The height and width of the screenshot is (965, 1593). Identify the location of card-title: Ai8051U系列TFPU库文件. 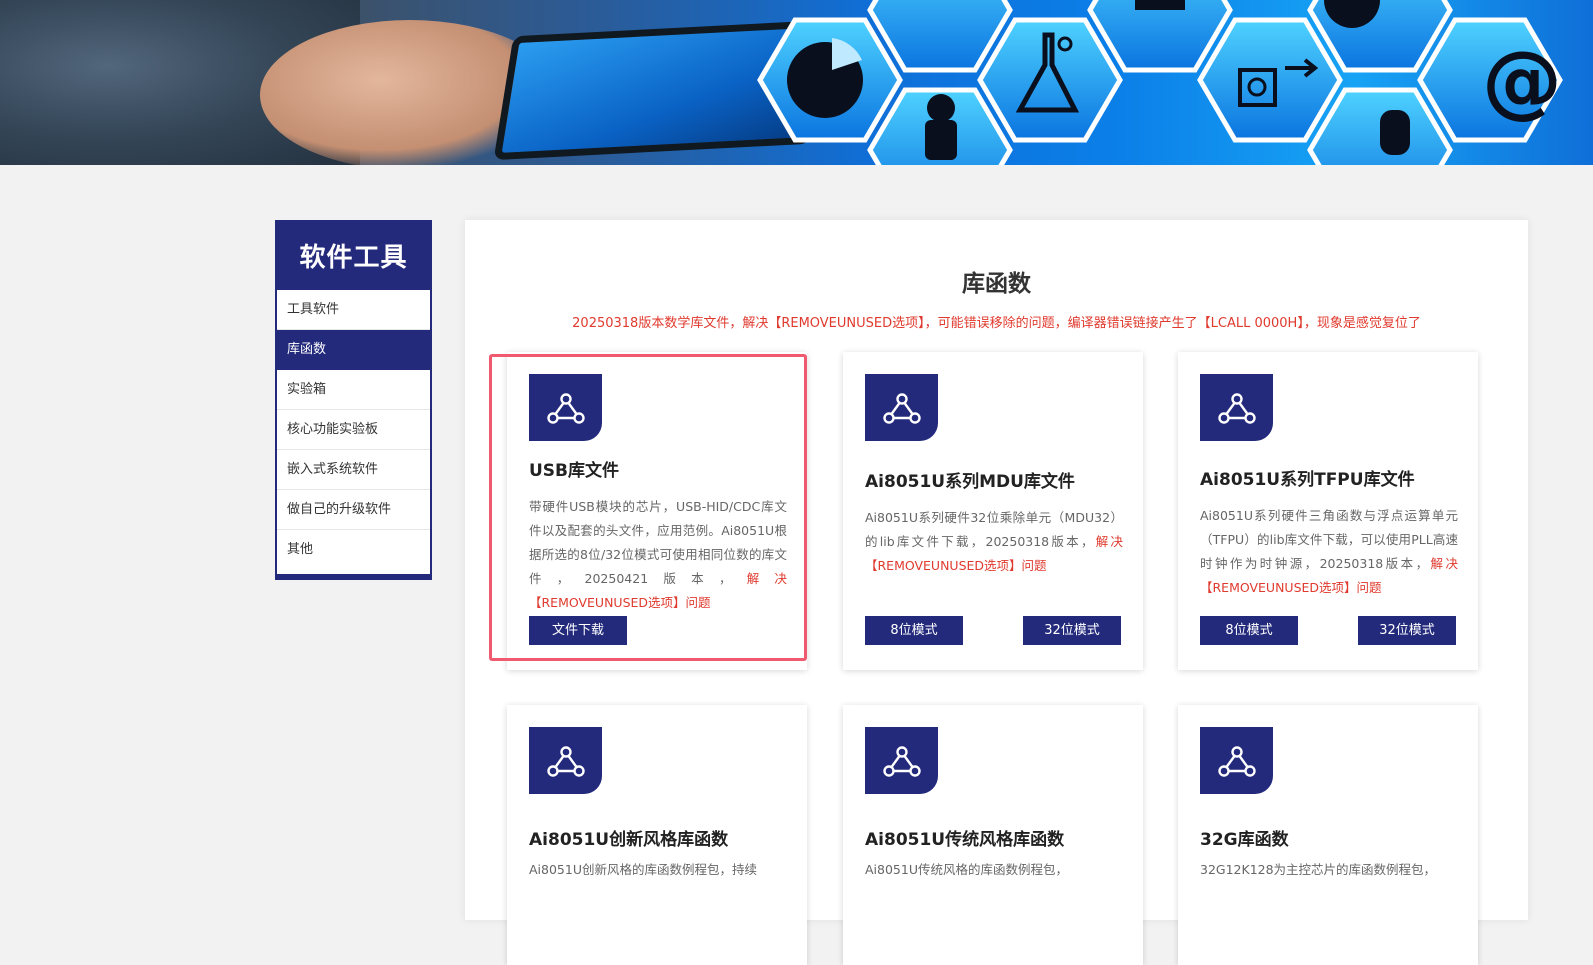
(1307, 480).